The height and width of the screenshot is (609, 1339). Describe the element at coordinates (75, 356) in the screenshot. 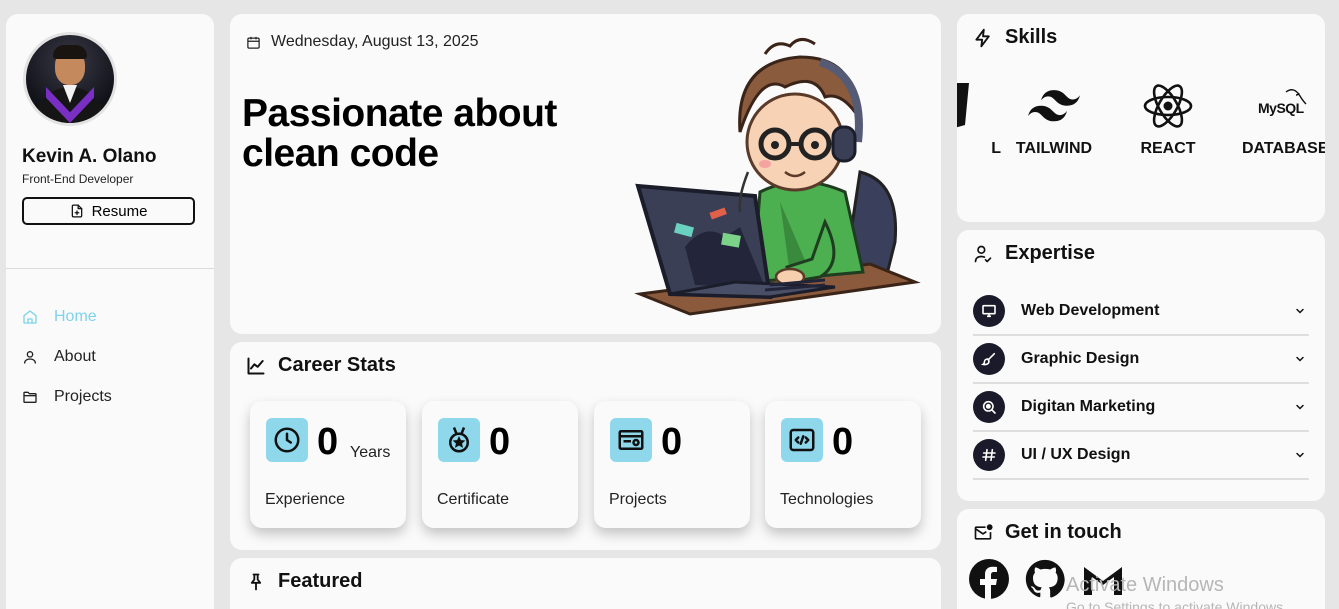

I see `nav-label-about: About` at that location.